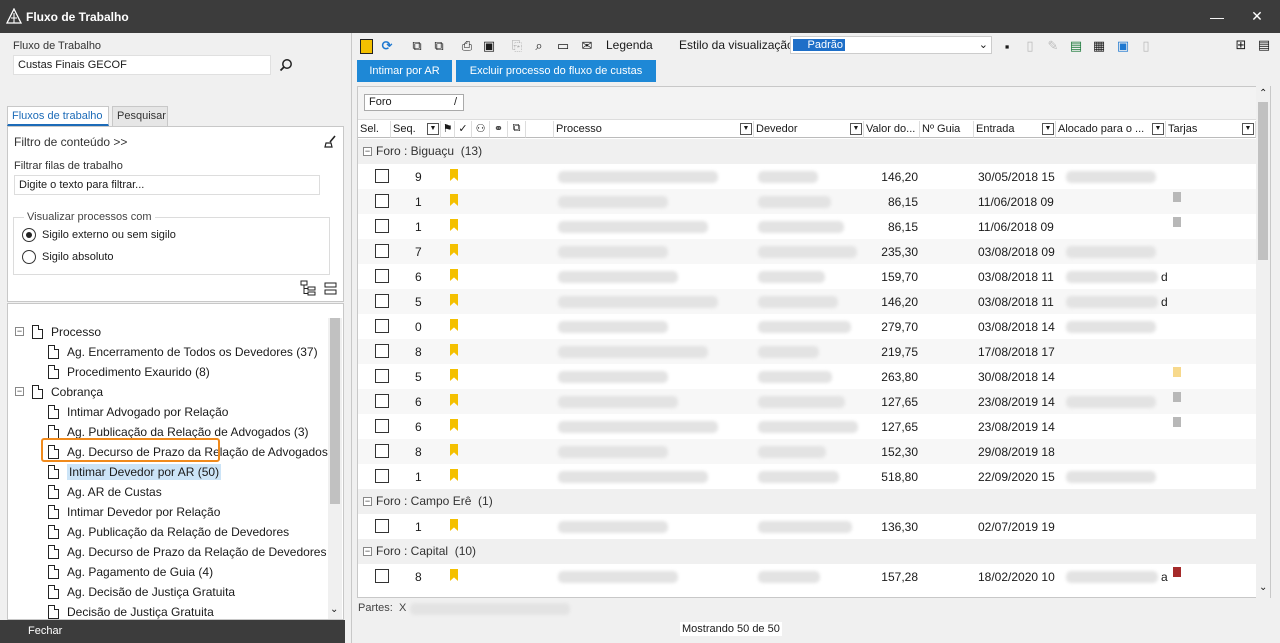 This screenshot has width=1280, height=643. Describe the element at coordinates (404, 71) in the screenshot. I see `intimar-ar-button: Intimar por AR` at that location.